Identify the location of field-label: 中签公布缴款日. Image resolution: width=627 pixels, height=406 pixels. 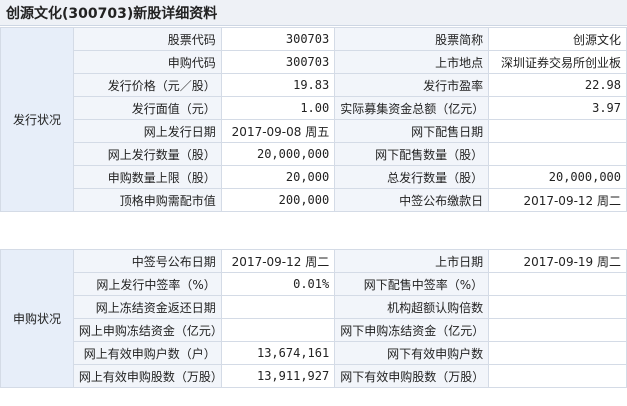
(412, 200).